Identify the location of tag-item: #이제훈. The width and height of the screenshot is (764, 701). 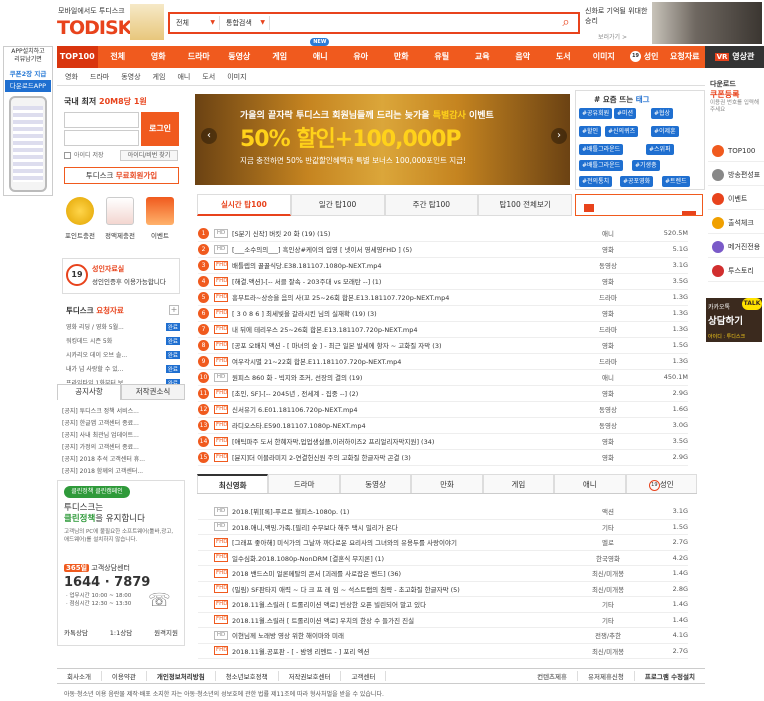
(665, 131).